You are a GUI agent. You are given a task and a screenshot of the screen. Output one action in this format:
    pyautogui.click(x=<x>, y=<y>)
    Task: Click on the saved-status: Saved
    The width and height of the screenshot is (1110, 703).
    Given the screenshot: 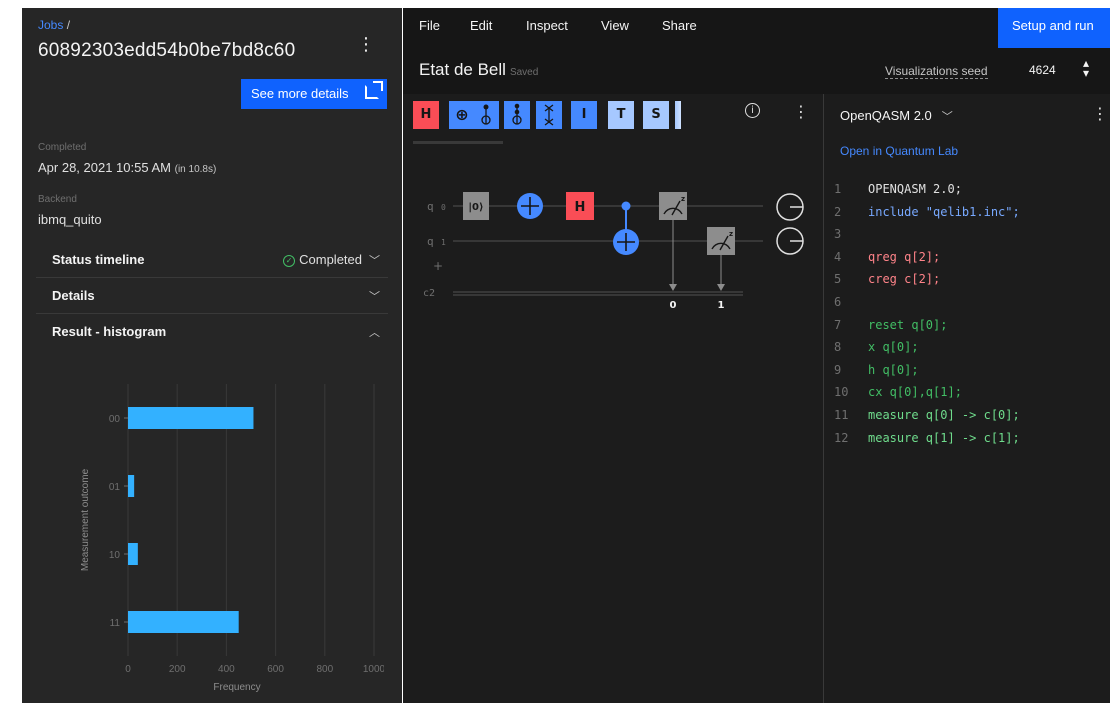 What is the action you would take?
    pyautogui.click(x=524, y=72)
    